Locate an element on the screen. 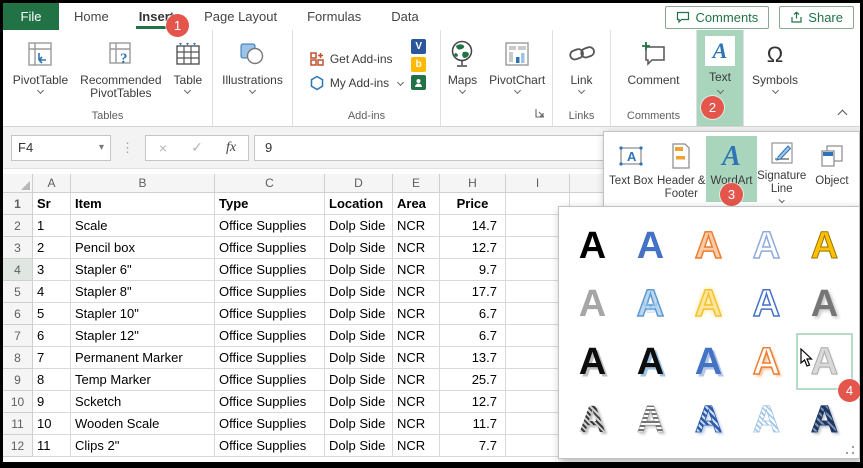 This screenshot has width=863, height=468. grid-cell: 4 is located at coordinates (52, 292).